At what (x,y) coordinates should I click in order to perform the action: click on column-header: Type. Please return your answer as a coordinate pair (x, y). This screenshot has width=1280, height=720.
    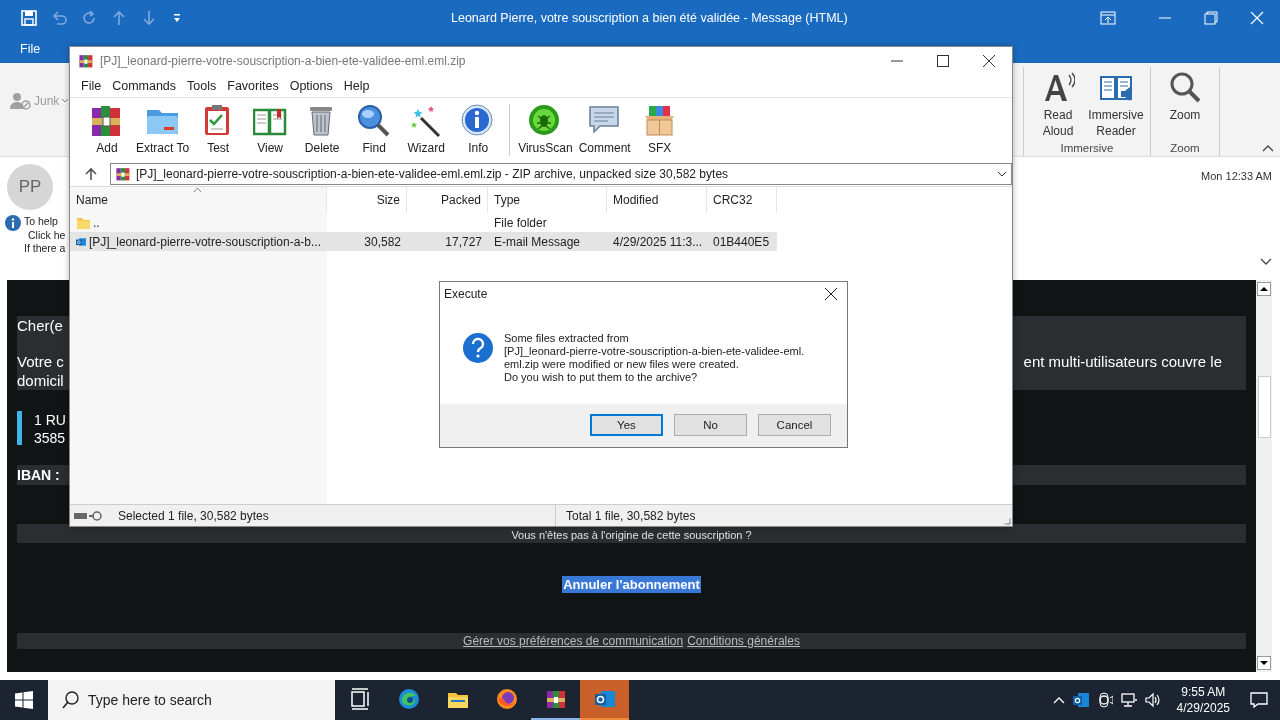
    Looking at the image, I should click on (547, 200).